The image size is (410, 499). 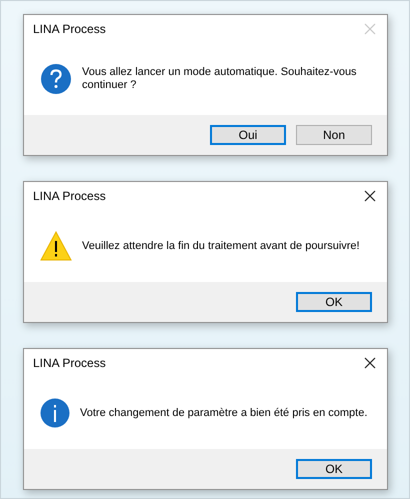 What do you see at coordinates (248, 135) in the screenshot?
I see `dialog-button: Oui` at bounding box center [248, 135].